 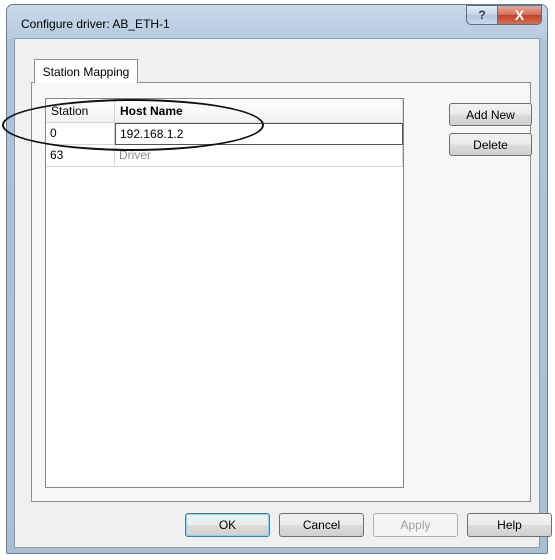 I want to click on host-name-cell: 192.168.1.2, so click(x=259, y=134).